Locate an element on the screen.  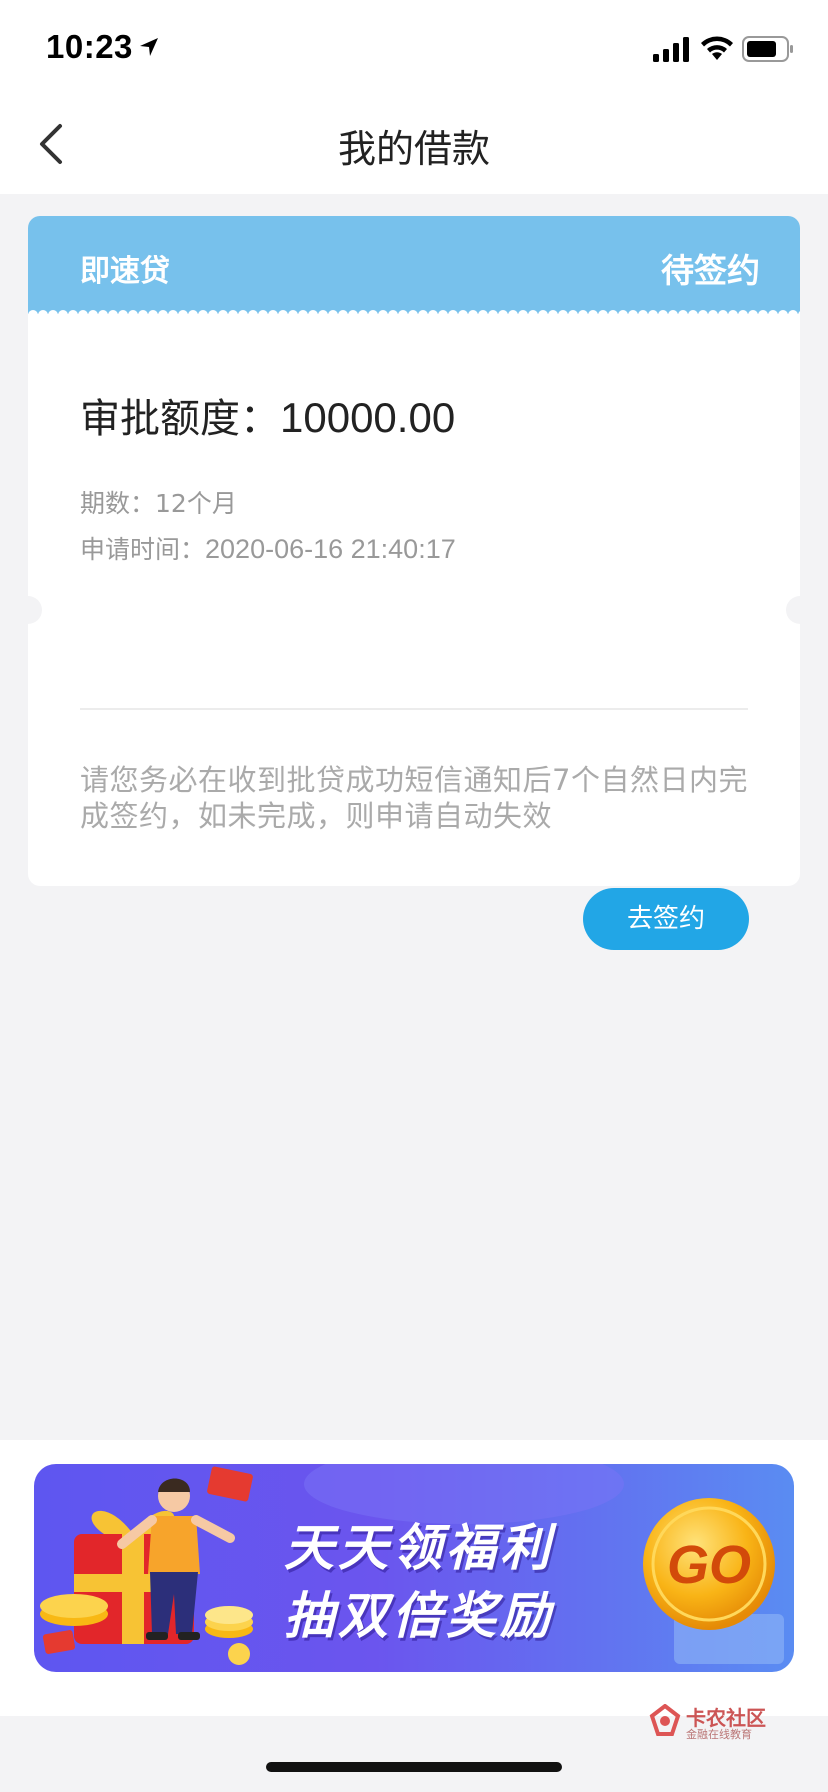
battery-icon is located at coordinates (767, 49).